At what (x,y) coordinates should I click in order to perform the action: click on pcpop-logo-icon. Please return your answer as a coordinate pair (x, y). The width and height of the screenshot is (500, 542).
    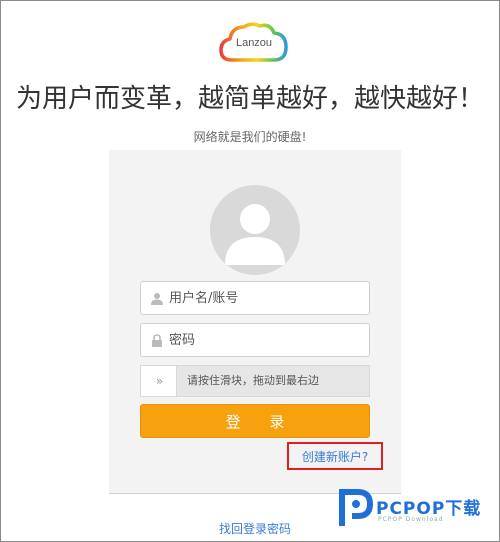
    Looking at the image, I should click on (356, 507).